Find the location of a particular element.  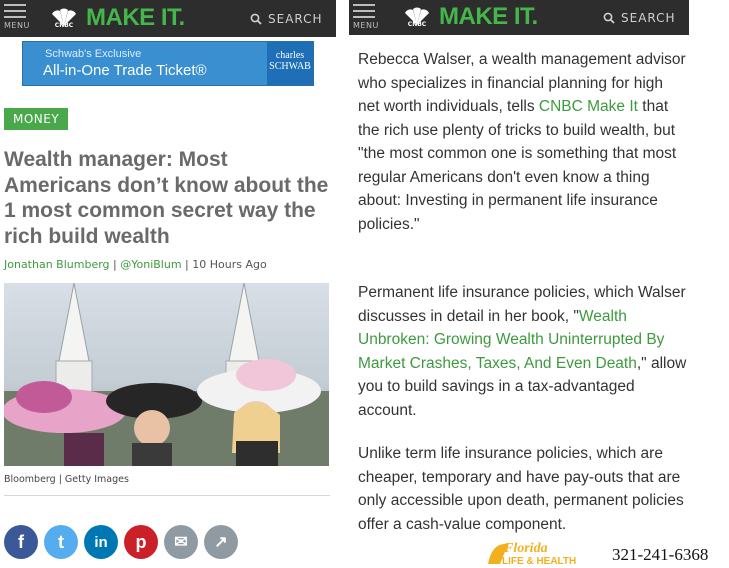

logo-text-2: LIFE & HEALTH is located at coordinates (539, 561).